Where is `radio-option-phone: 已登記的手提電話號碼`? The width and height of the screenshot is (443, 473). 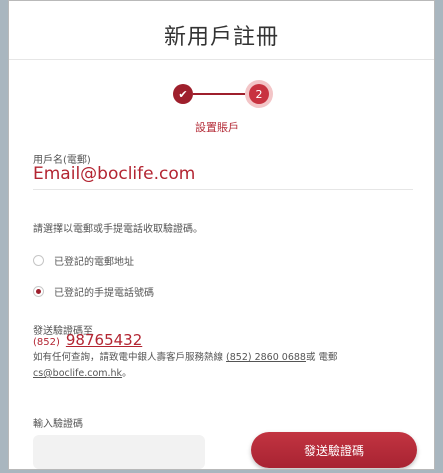 radio-option-phone: 已登記的手提電話號碼 is located at coordinates (93, 291).